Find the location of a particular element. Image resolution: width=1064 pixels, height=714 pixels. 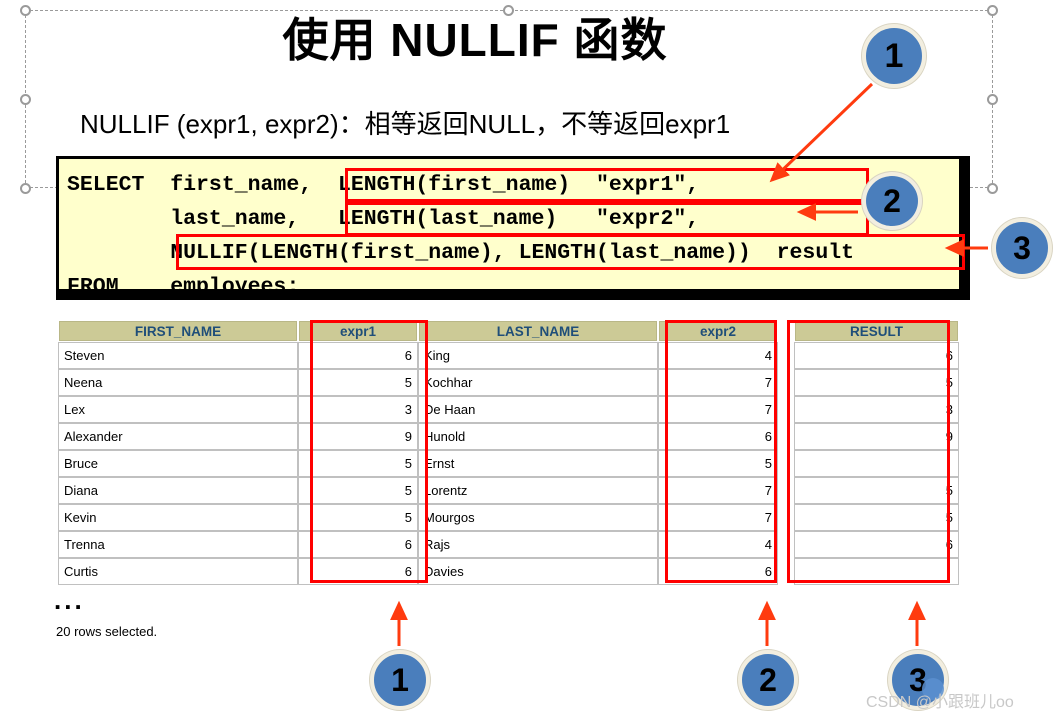

table-row: Curtis 6 Davies 6 is located at coordinates (508, 571).